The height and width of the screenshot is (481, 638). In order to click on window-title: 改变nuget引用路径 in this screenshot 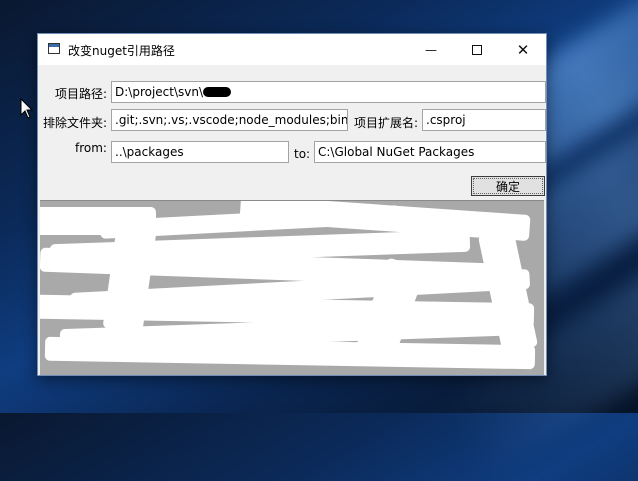, I will do `click(121, 51)`.